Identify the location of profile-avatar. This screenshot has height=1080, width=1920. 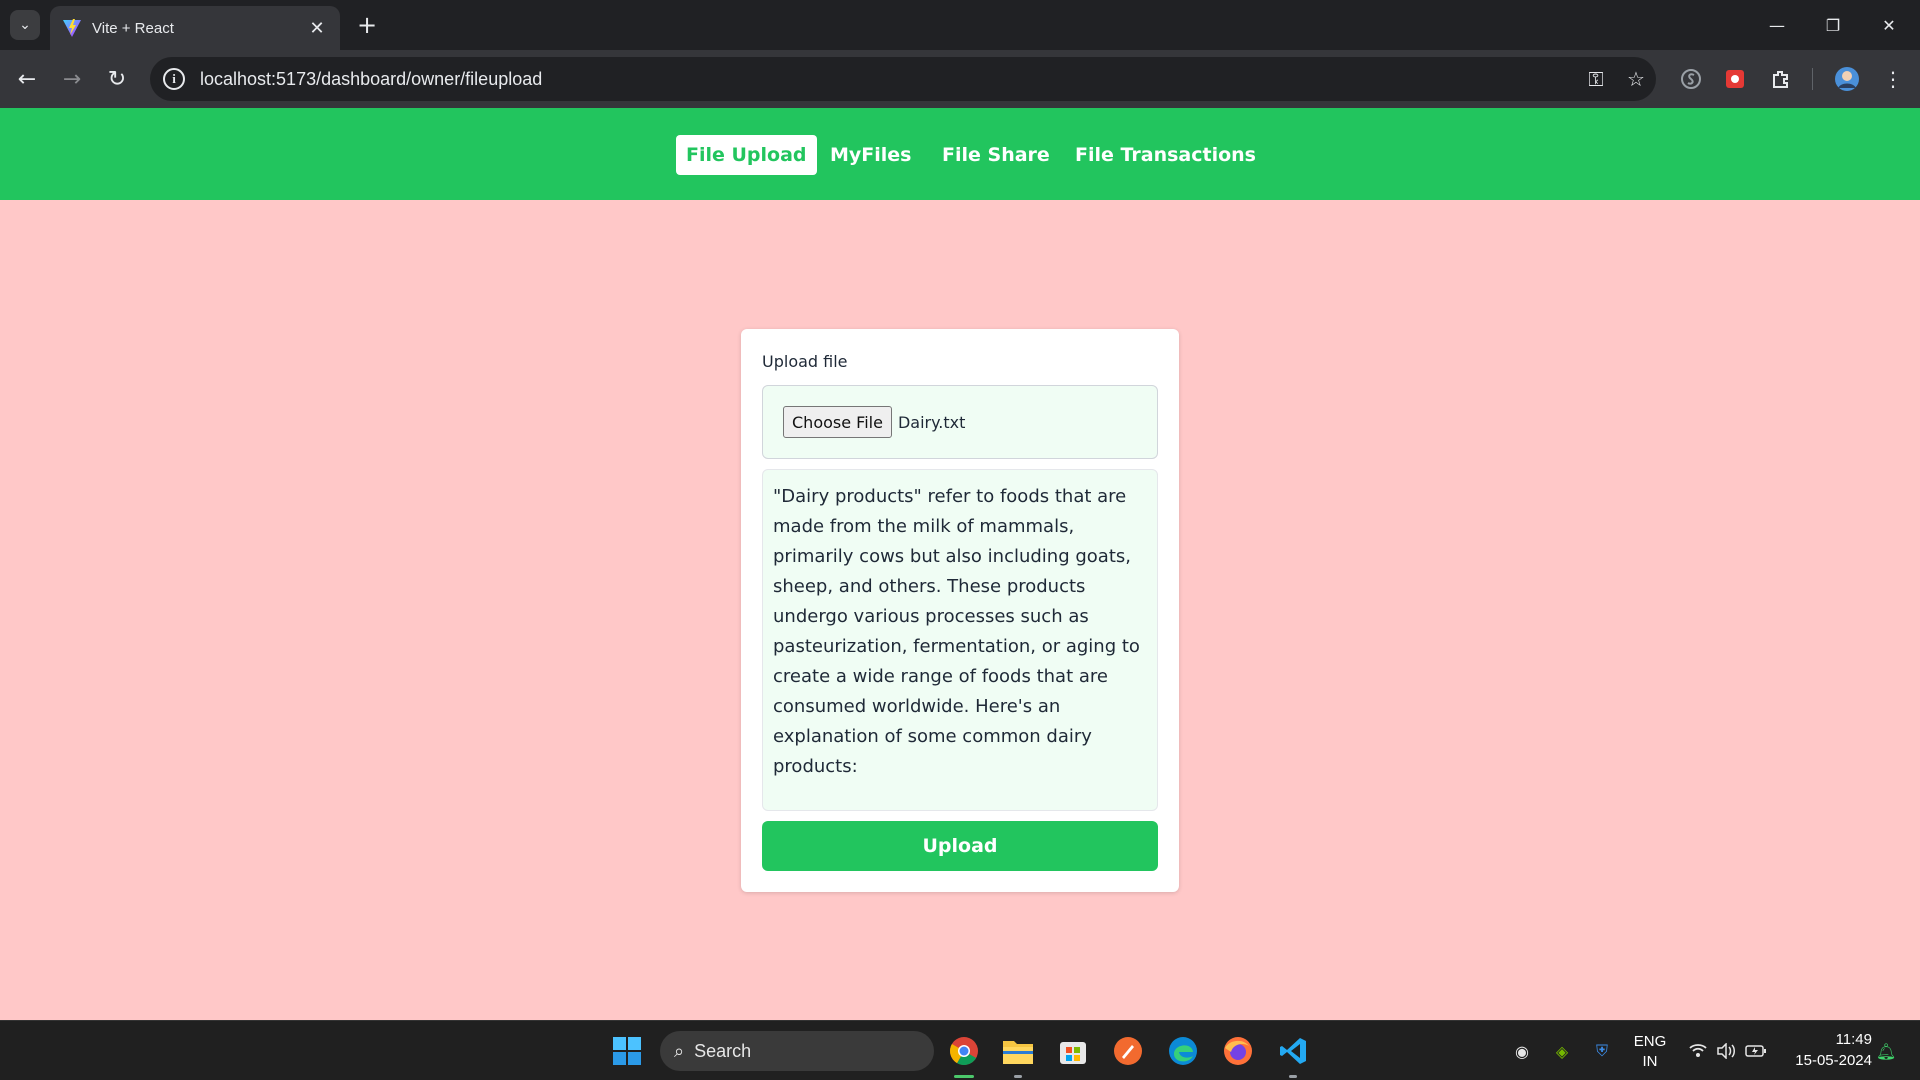
(1847, 79).